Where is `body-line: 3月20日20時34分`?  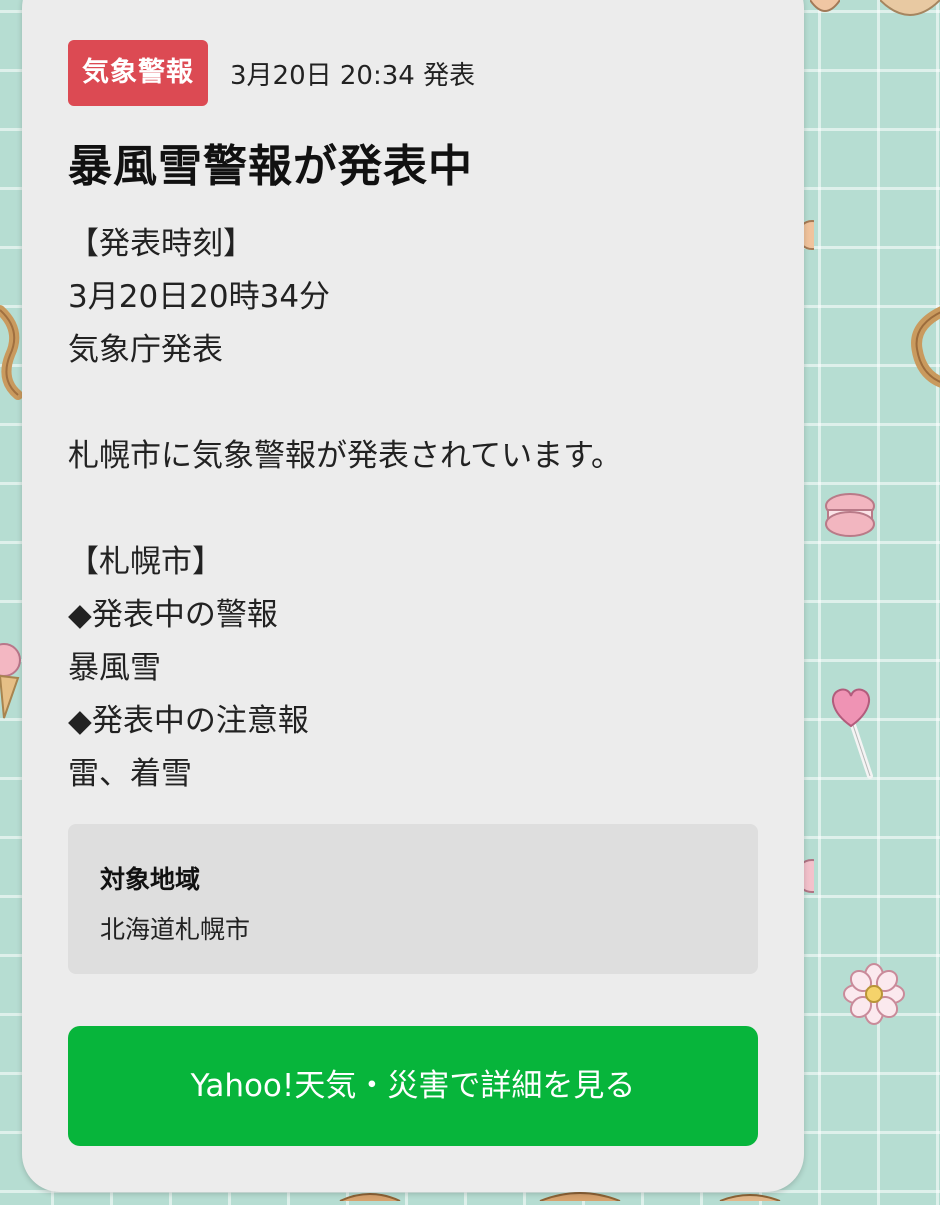 body-line: 3月20日20時34分 is located at coordinates (199, 297).